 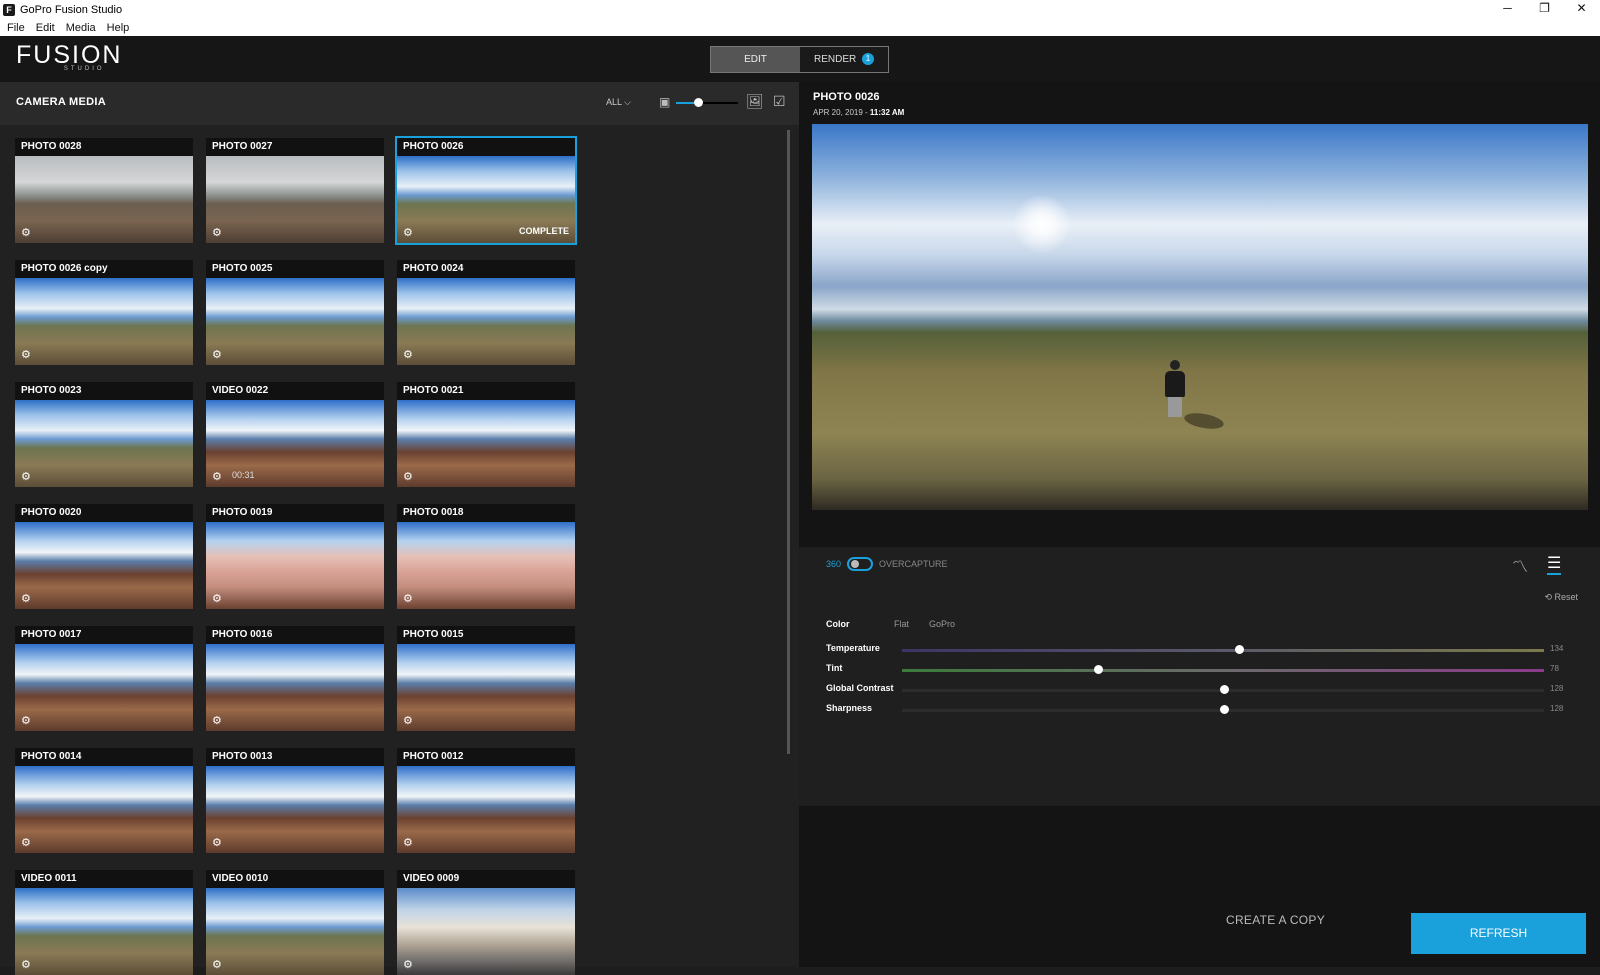 I want to click on media-thumbnail: VIDEO 0022 ⚙ 00:31, so click(x=295, y=434).